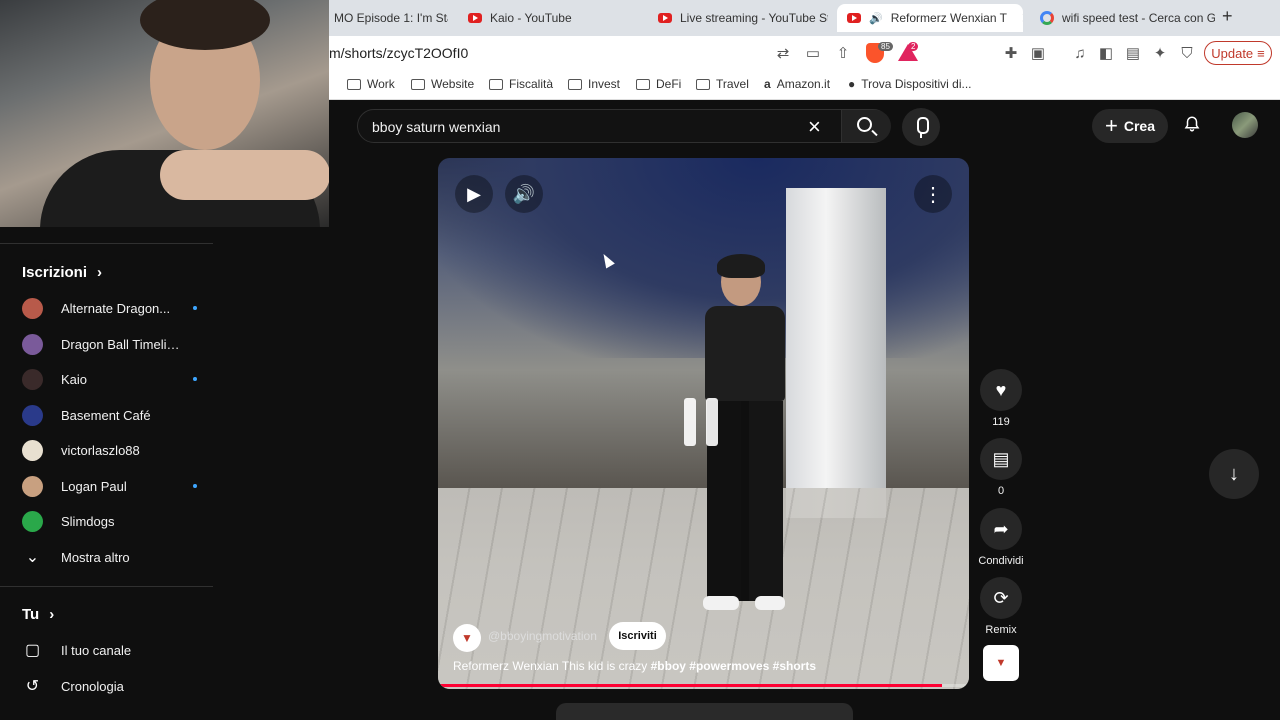 Image resolution: width=1280 pixels, height=720 pixels. Describe the element at coordinates (109, 450) in the screenshot. I see `sidebar-item-subscription: victorlaszlo88` at that location.